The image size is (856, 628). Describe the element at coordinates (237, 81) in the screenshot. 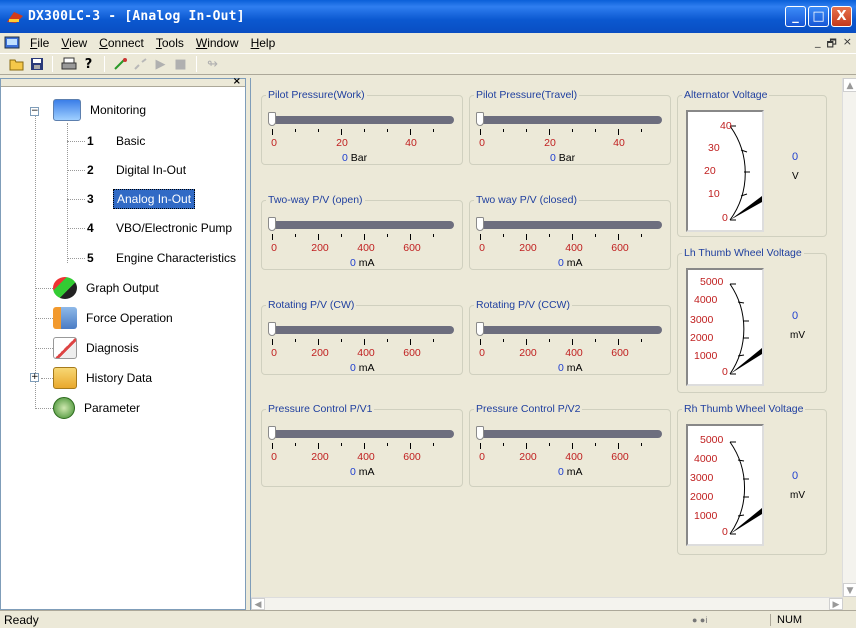

I see `panel-close-icon: ×` at that location.